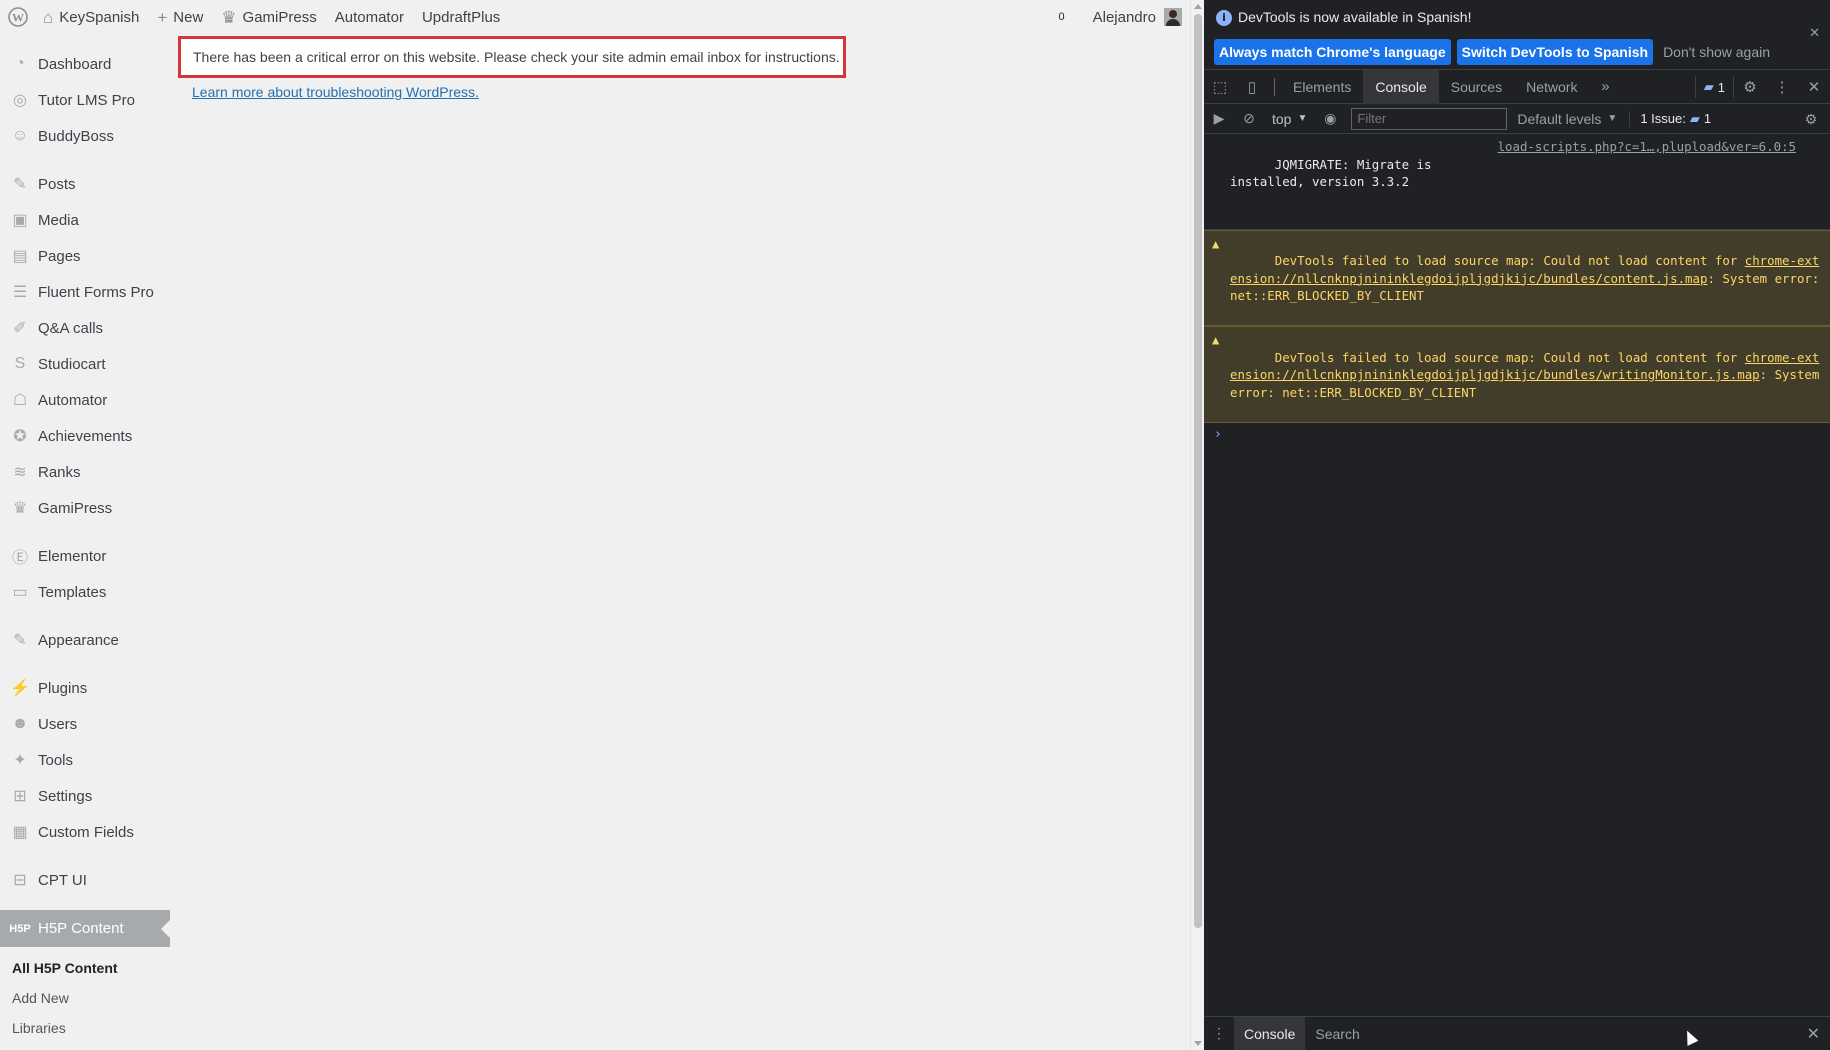 Image resolution: width=1830 pixels, height=1050 pixels. I want to click on new-content-menu: + New, so click(180, 17).